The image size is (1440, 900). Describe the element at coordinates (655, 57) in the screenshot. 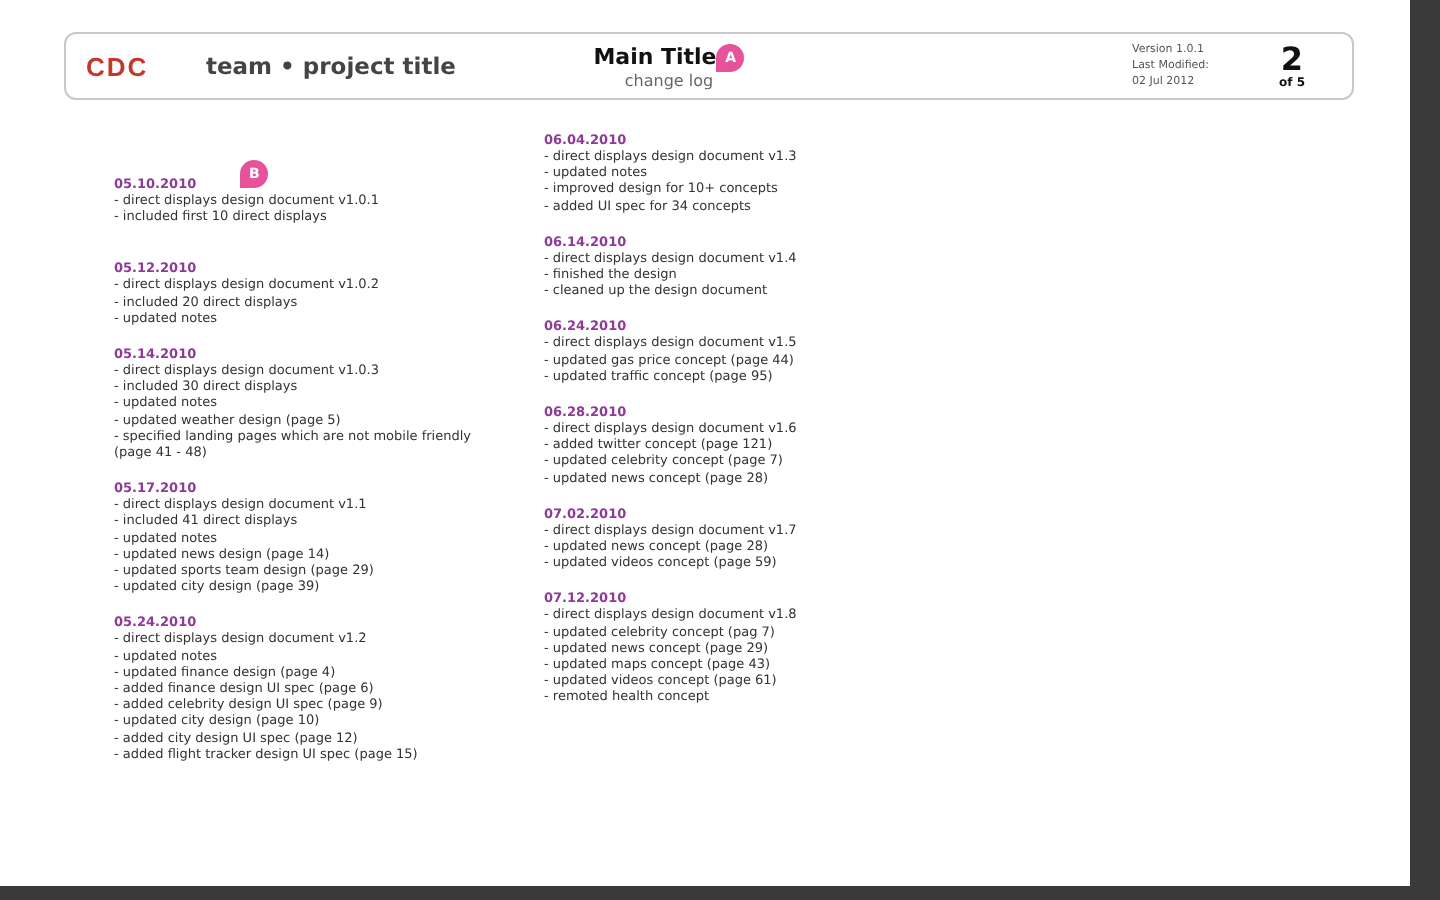

I see `main-title: Main Title` at that location.